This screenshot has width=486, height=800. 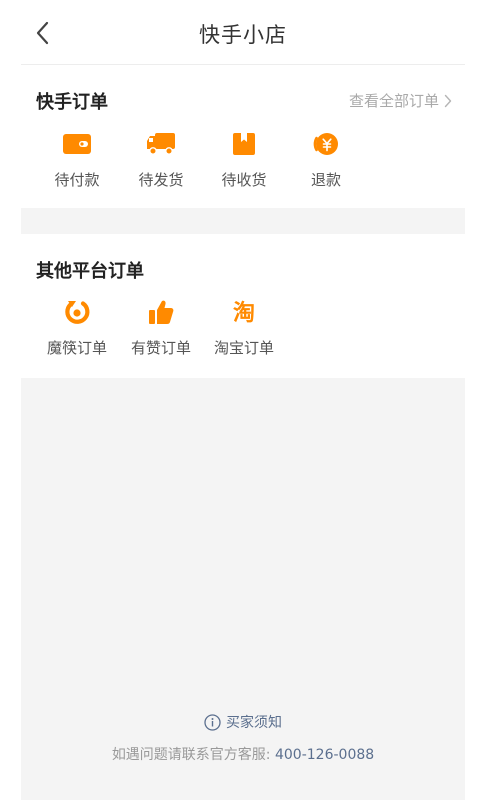 What do you see at coordinates (161, 328) in the screenshot?
I see `order-youzan: 有赞订单` at bounding box center [161, 328].